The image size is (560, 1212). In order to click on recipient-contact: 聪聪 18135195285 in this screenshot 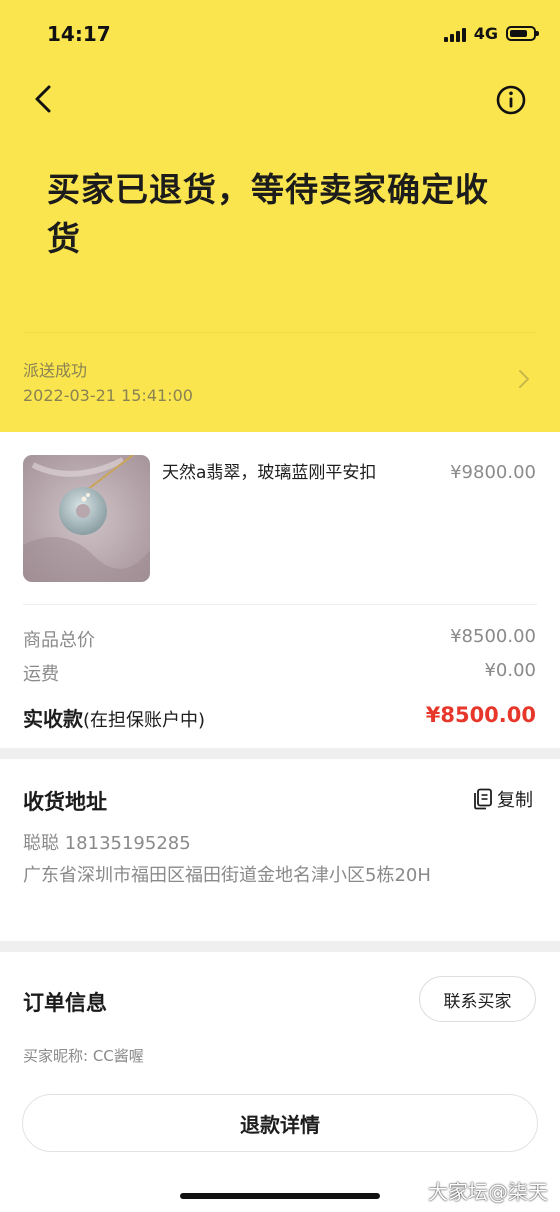, I will do `click(107, 843)`.